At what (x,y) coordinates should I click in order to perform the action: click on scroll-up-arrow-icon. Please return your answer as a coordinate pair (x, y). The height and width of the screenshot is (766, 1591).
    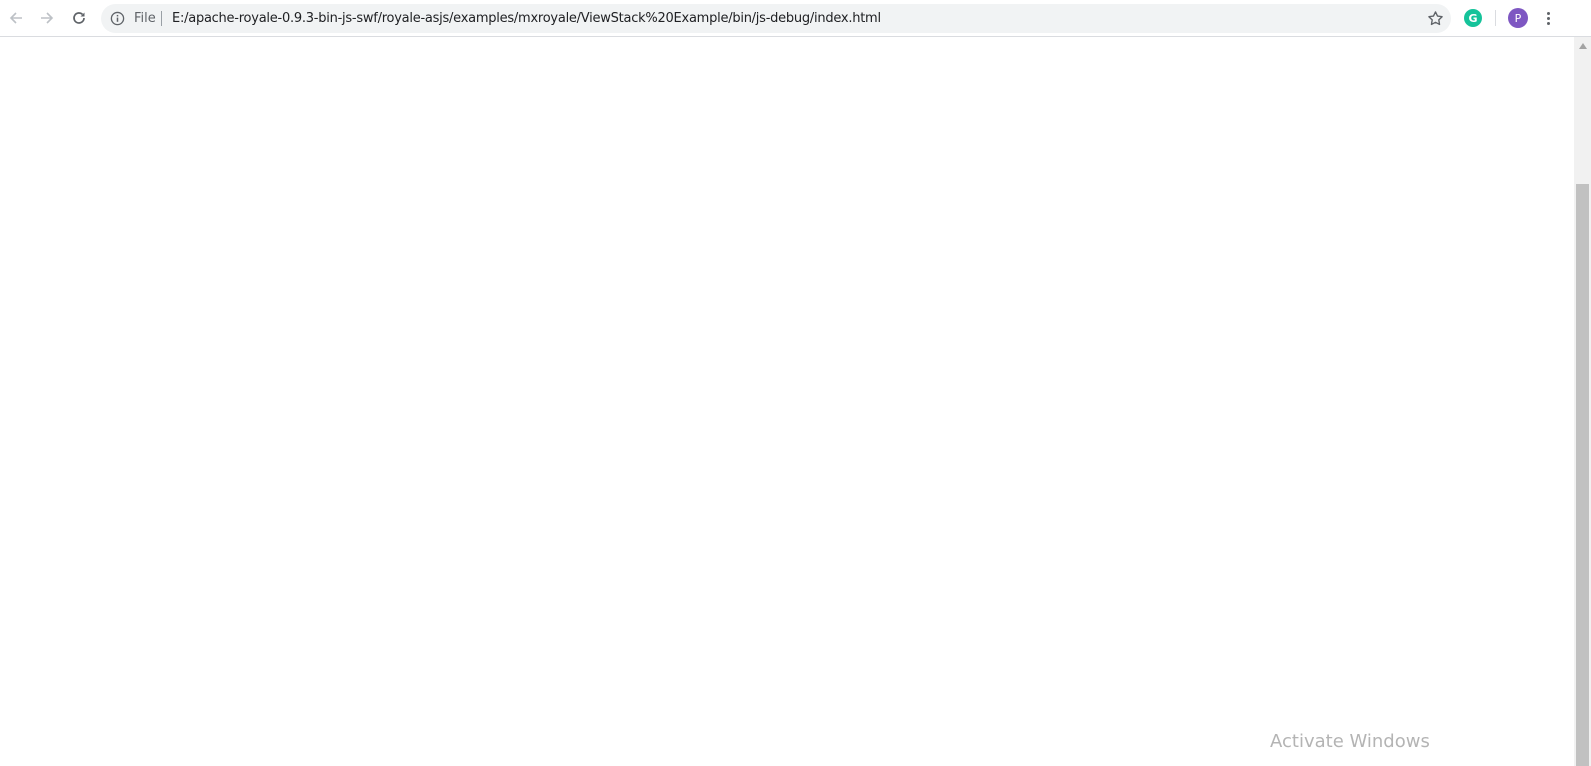
    Looking at the image, I should click on (1582, 45).